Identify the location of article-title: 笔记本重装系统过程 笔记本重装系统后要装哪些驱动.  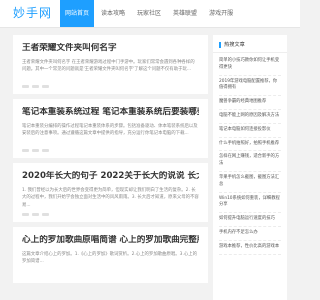
(110, 112).